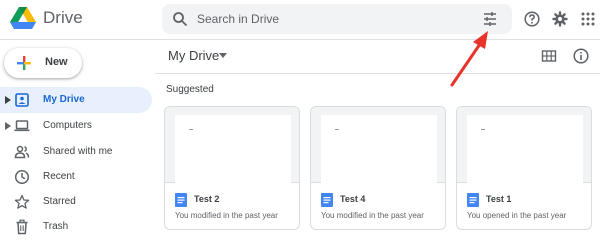 The image size is (600, 240). I want to click on sidebar-item-label: My Drive, so click(64, 99).